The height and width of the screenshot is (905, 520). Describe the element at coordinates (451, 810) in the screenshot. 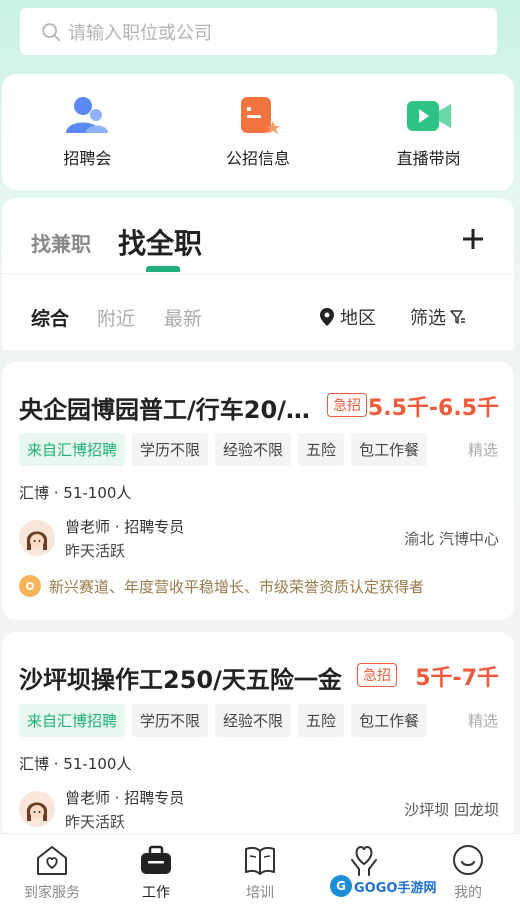

I see `job-location: 沙坪坝 回龙坝` at that location.